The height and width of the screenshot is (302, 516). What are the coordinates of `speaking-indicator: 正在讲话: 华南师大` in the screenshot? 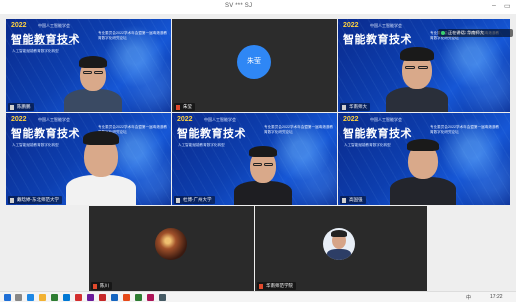 It's located at (475, 33).